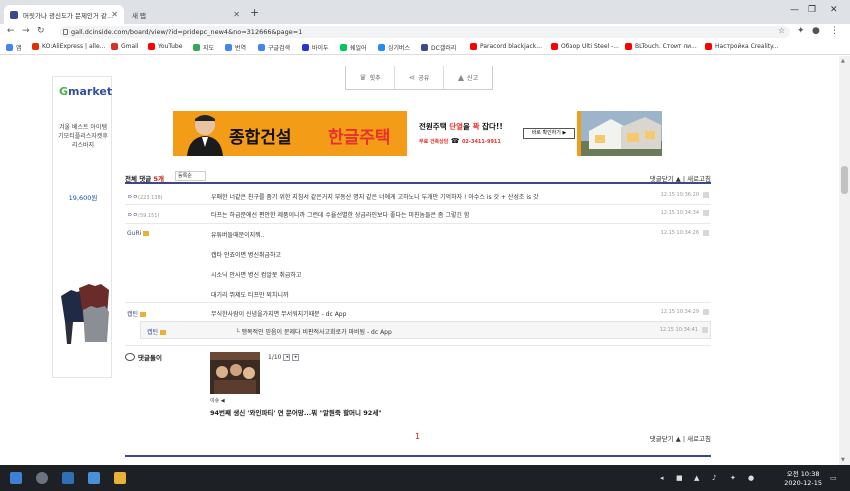  What do you see at coordinates (679, 213) in the screenshot?
I see `comment-date: 12.15 10:34:34` at bounding box center [679, 213].